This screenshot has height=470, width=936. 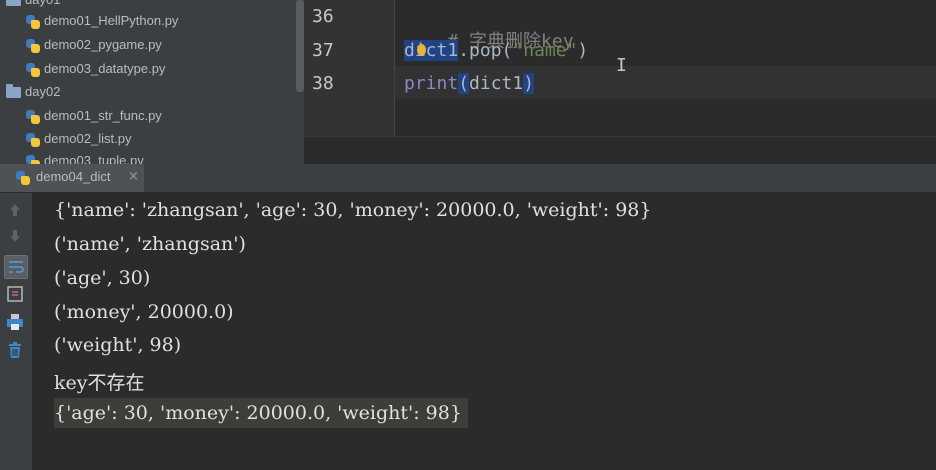 What do you see at coordinates (103, 44) in the screenshot?
I see `tree-item-label: demo02_pygame.py` at bounding box center [103, 44].